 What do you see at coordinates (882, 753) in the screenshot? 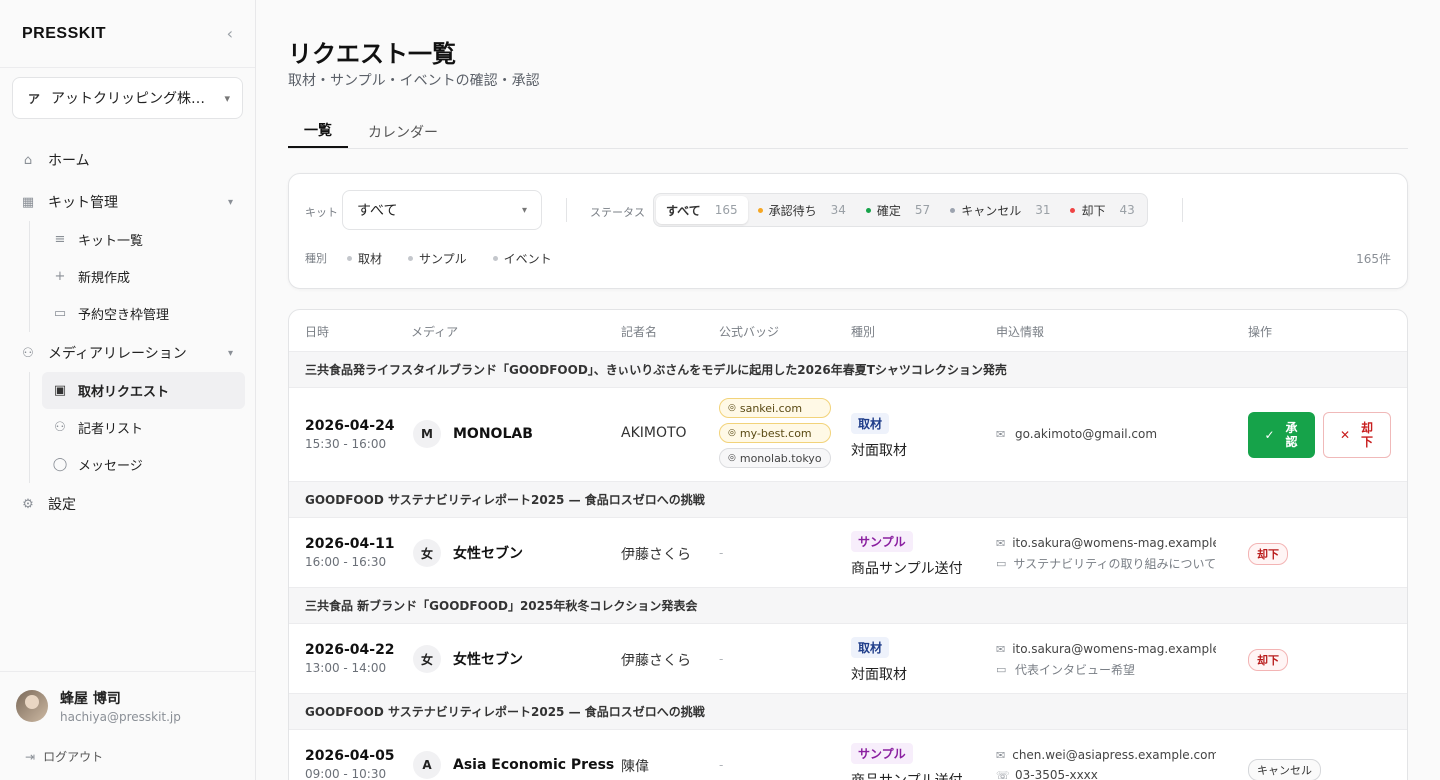
I see `kind-tag: サンプル` at bounding box center [882, 753].